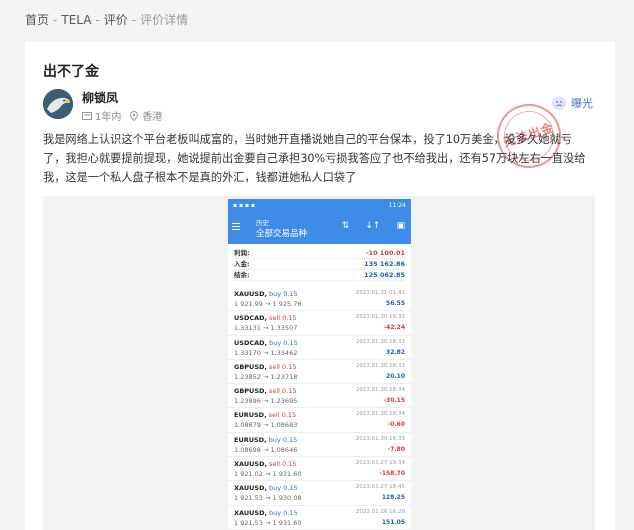 This screenshot has height=530, width=634. Describe the element at coordinates (100, 97) in the screenshot. I see `author-name: 柳锁凤` at that location.